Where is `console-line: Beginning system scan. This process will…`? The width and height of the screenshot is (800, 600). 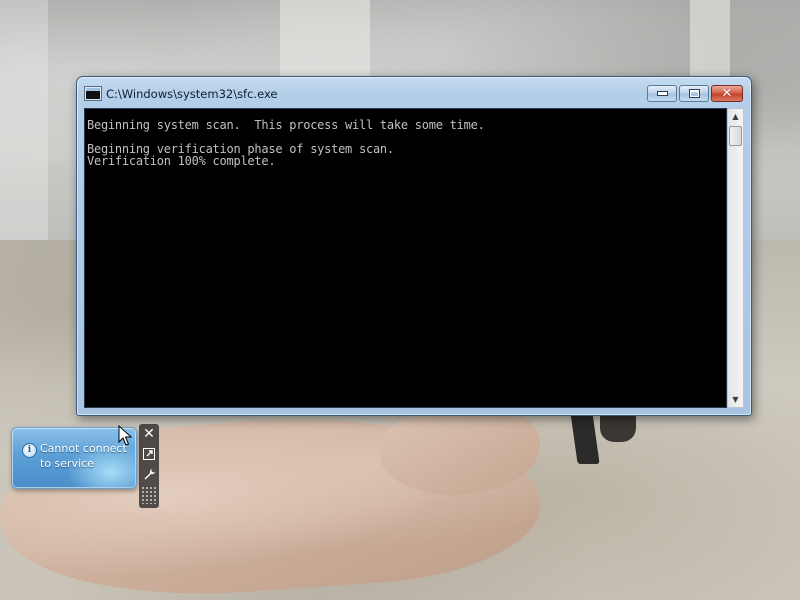
console-line: Beginning system scan. This process will… is located at coordinates (286, 125).